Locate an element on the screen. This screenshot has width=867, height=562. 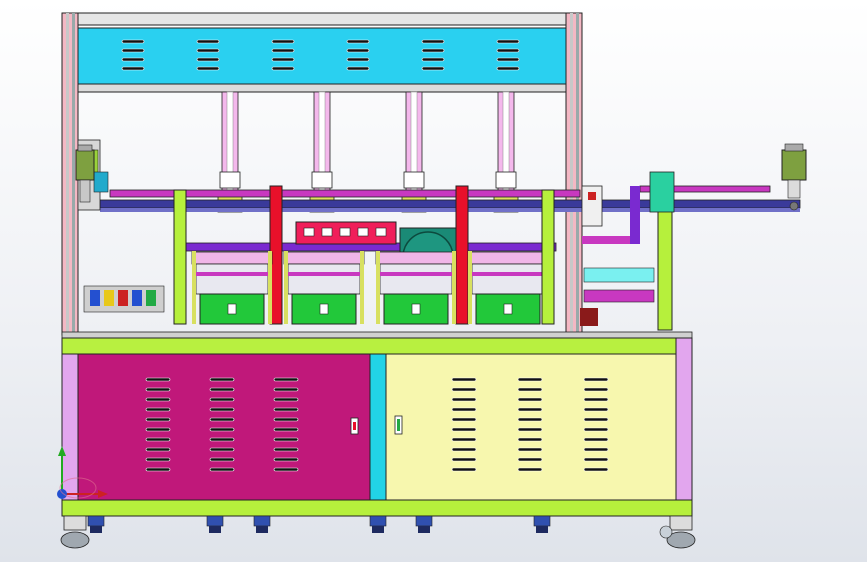
leveling-feet is located at coordinates (319, 524).